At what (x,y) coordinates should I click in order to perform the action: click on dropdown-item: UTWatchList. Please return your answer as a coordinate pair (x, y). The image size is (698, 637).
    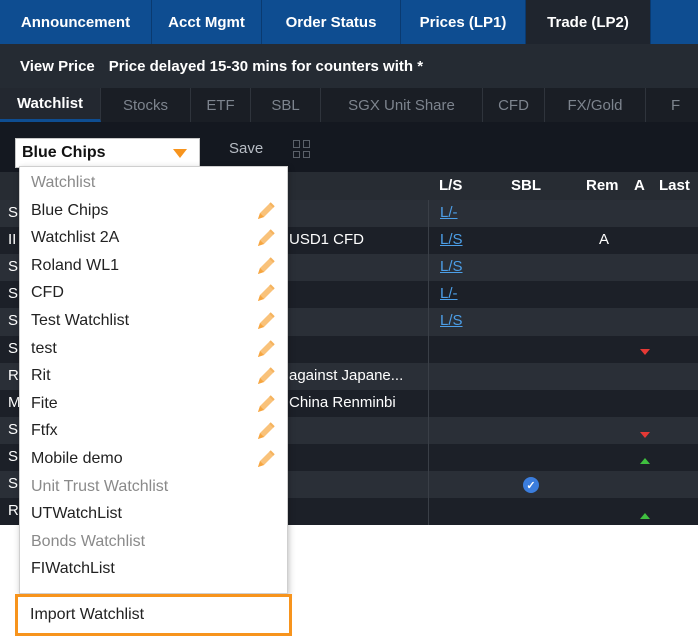
    Looking at the image, I should click on (76, 514).